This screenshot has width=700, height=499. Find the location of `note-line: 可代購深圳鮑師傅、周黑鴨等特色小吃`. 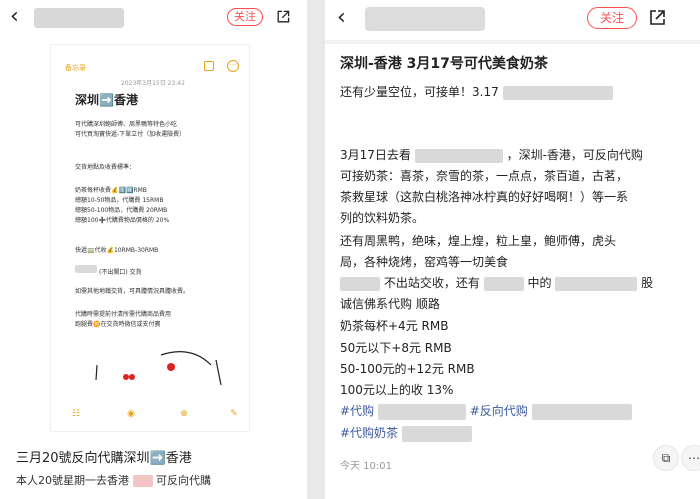

note-line: 可代購深圳鮑師傅、周黑鴨等特色小吃 is located at coordinates (126, 124).